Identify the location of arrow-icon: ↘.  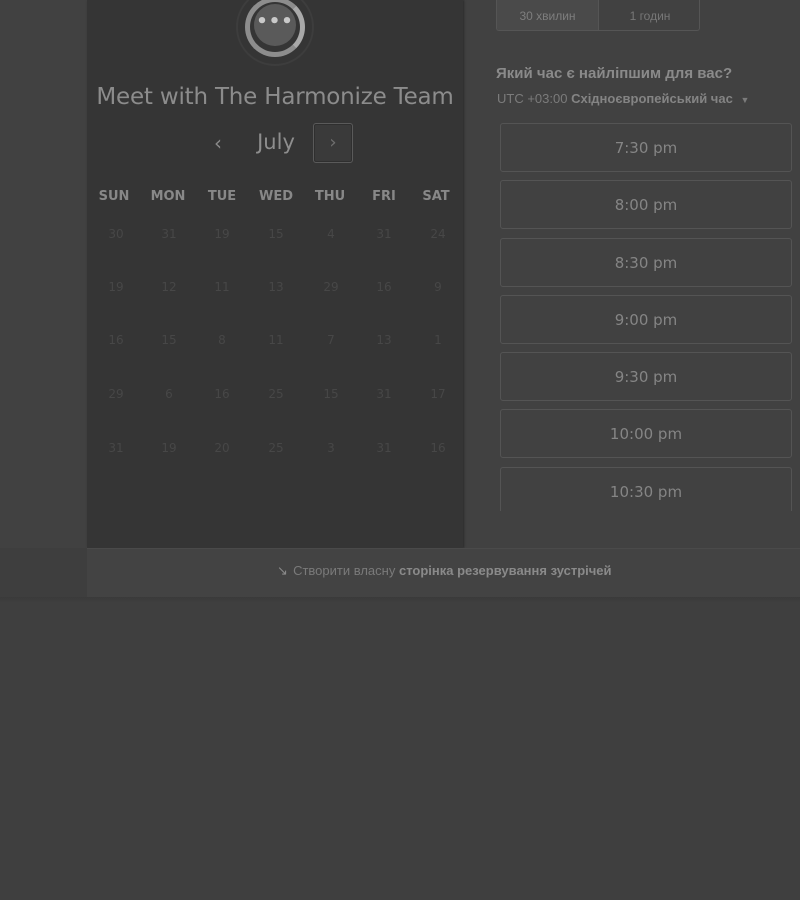
(282, 571).